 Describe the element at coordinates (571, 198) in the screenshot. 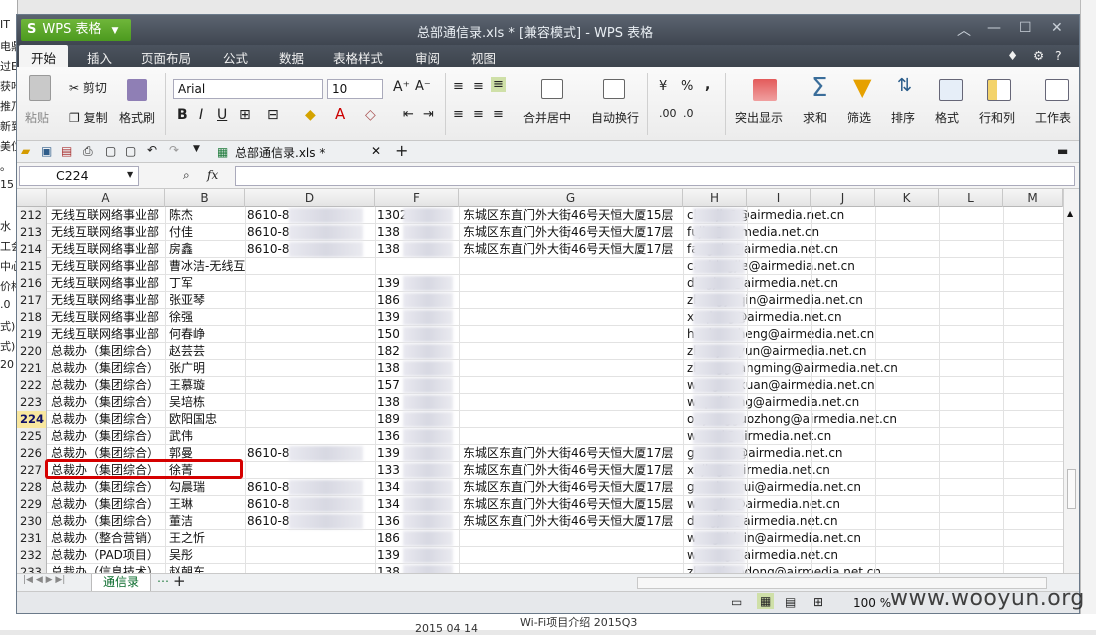

I see `column-header: G` at that location.